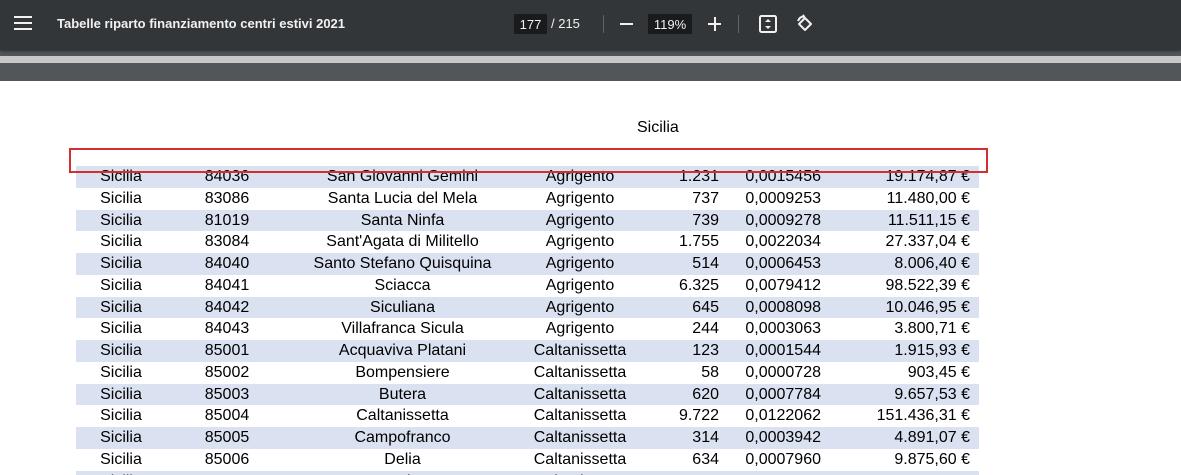 The height and width of the screenshot is (475, 1181). What do you see at coordinates (927, 285) in the screenshot?
I see `cell-amount: 98.522,39 €` at bounding box center [927, 285].